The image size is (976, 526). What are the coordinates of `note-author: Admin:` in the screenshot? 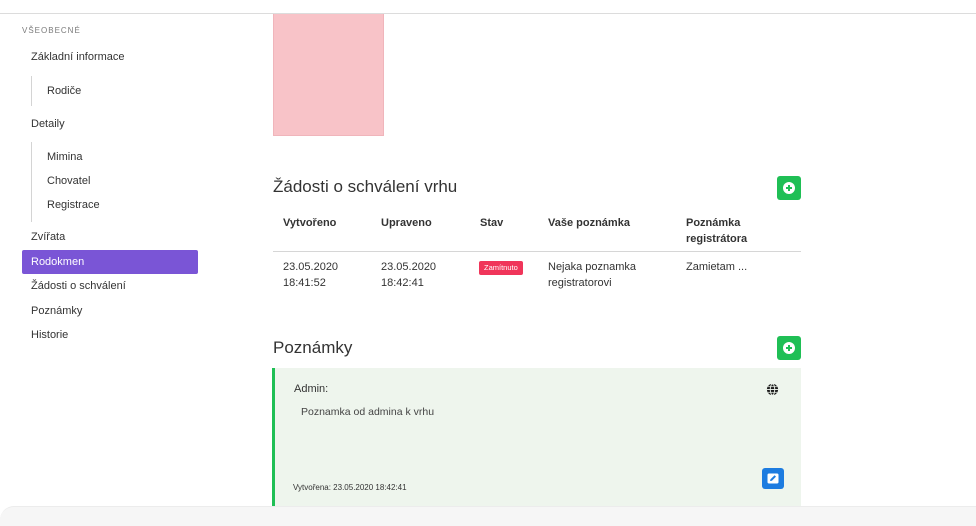 It's located at (311, 389).